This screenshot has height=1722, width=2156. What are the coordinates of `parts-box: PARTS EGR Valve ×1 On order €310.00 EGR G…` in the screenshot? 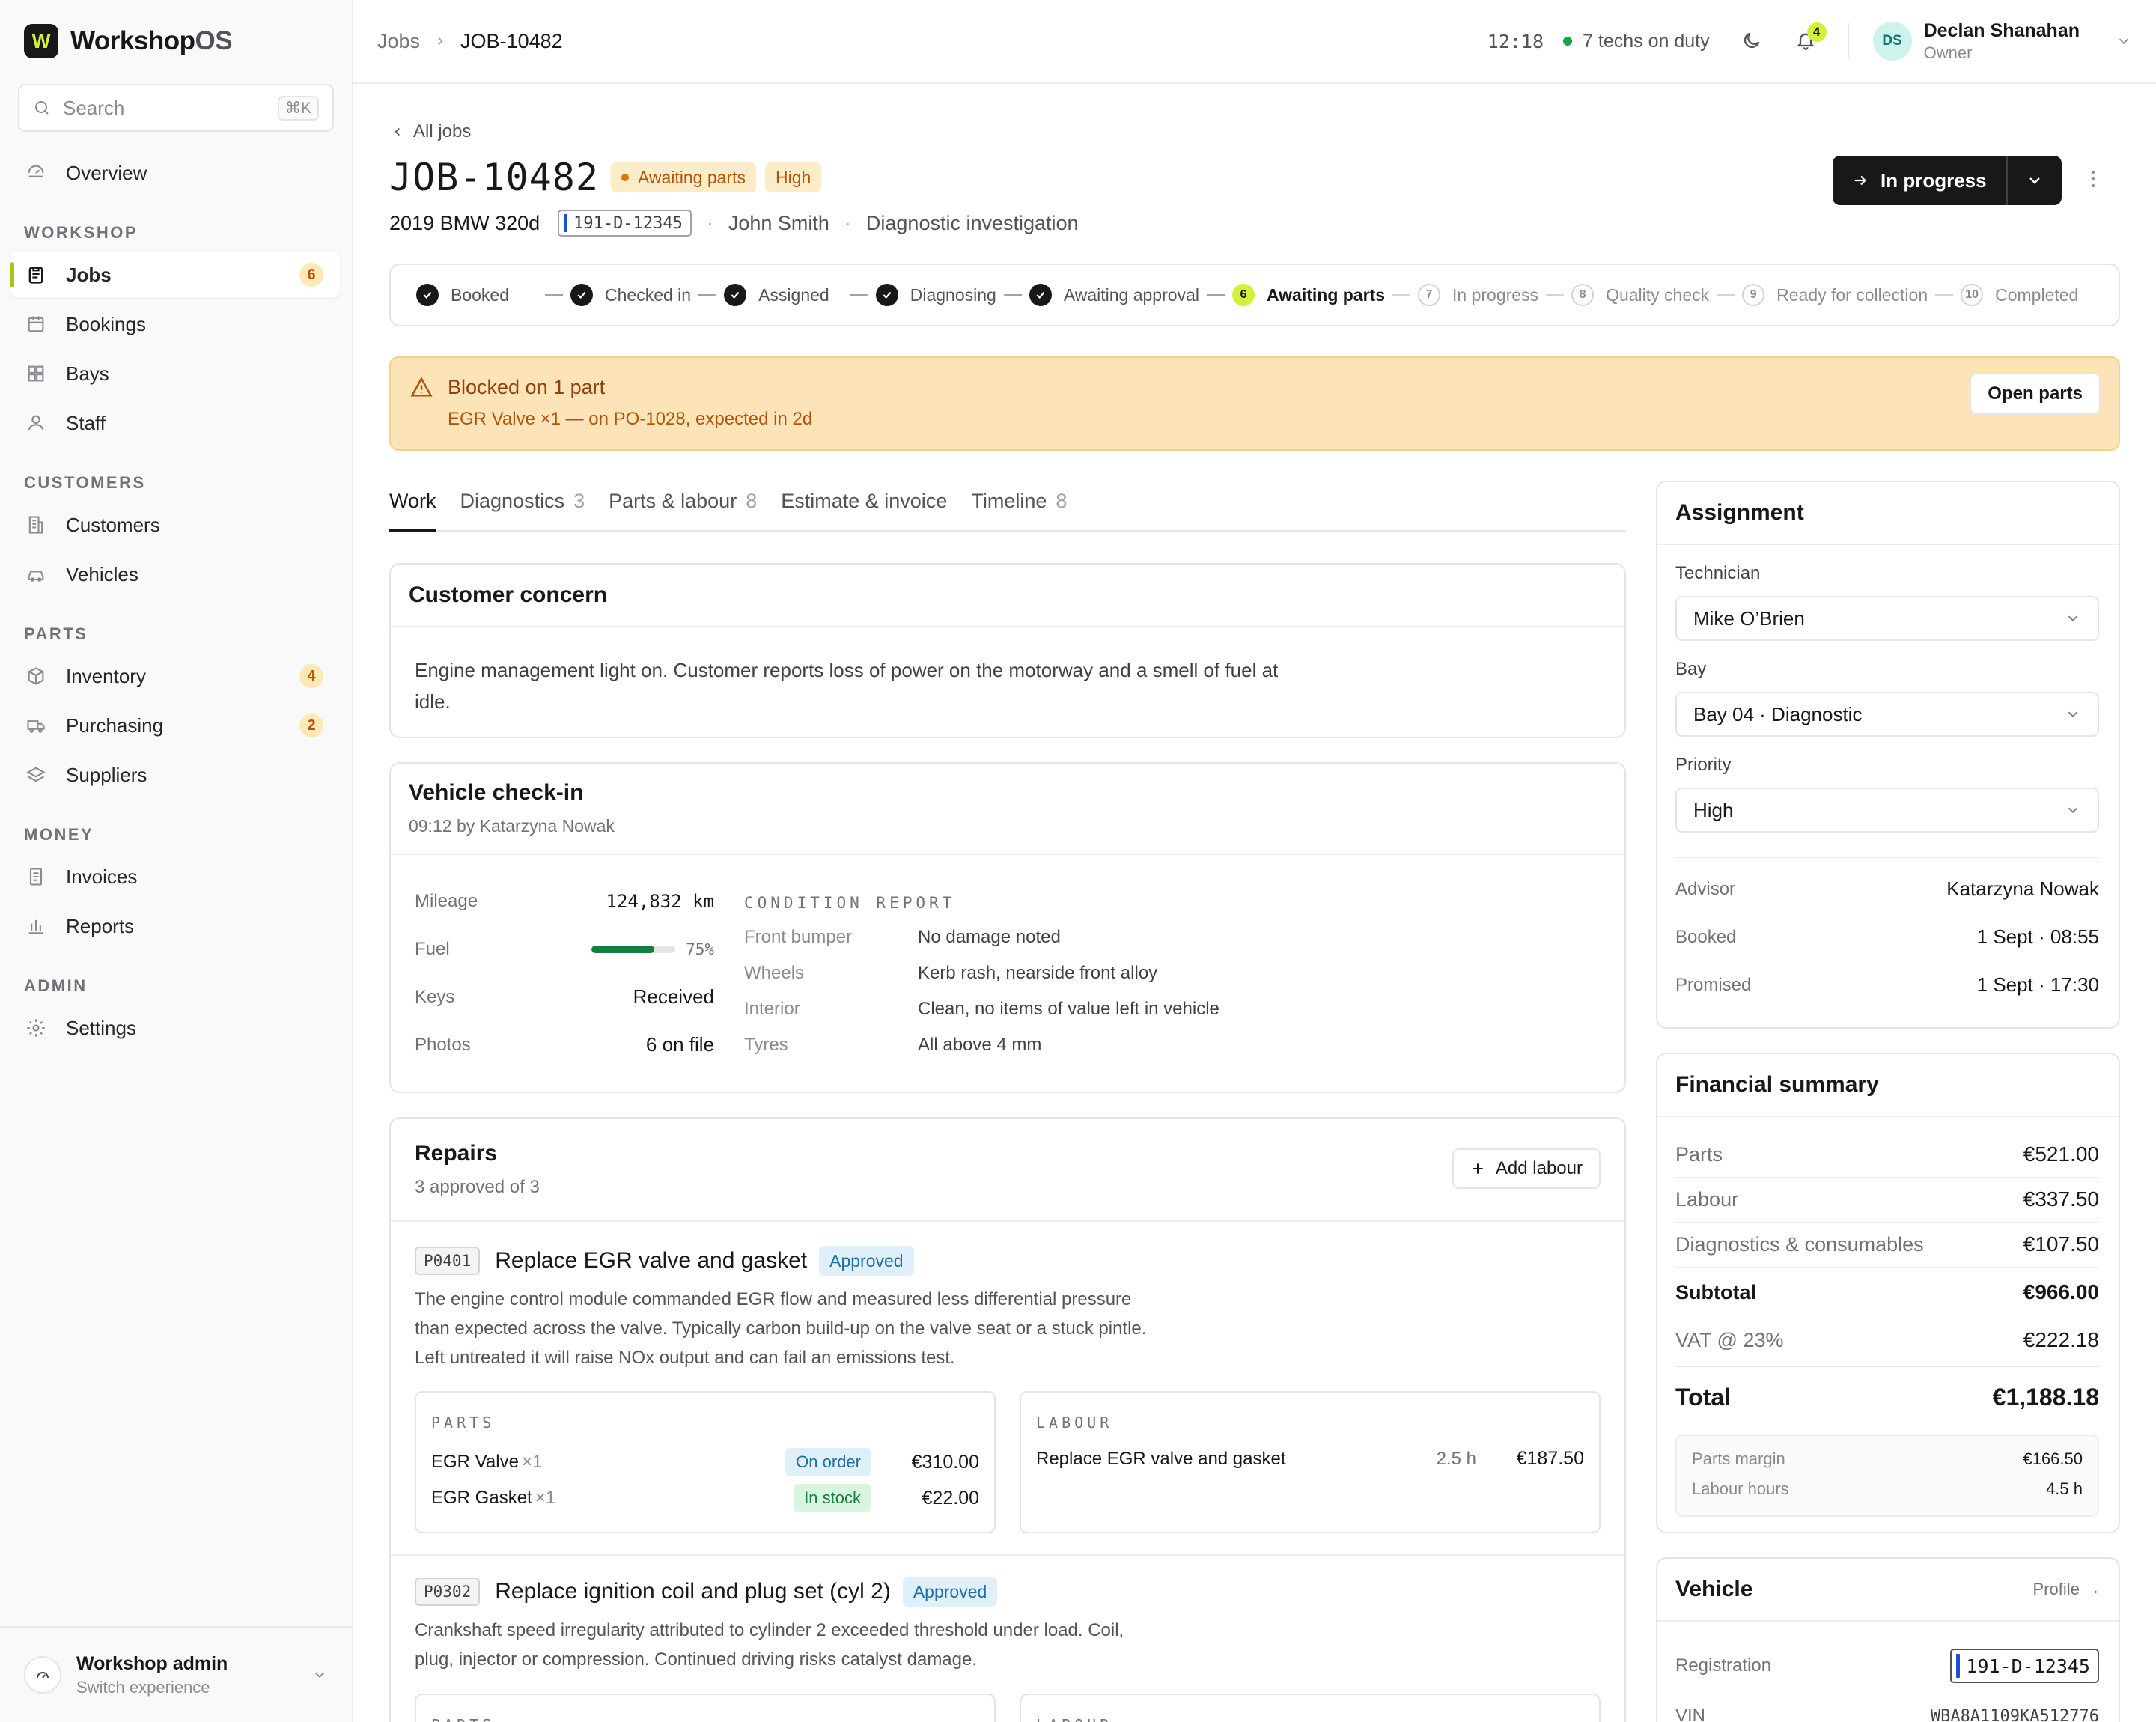 It's located at (705, 1462).